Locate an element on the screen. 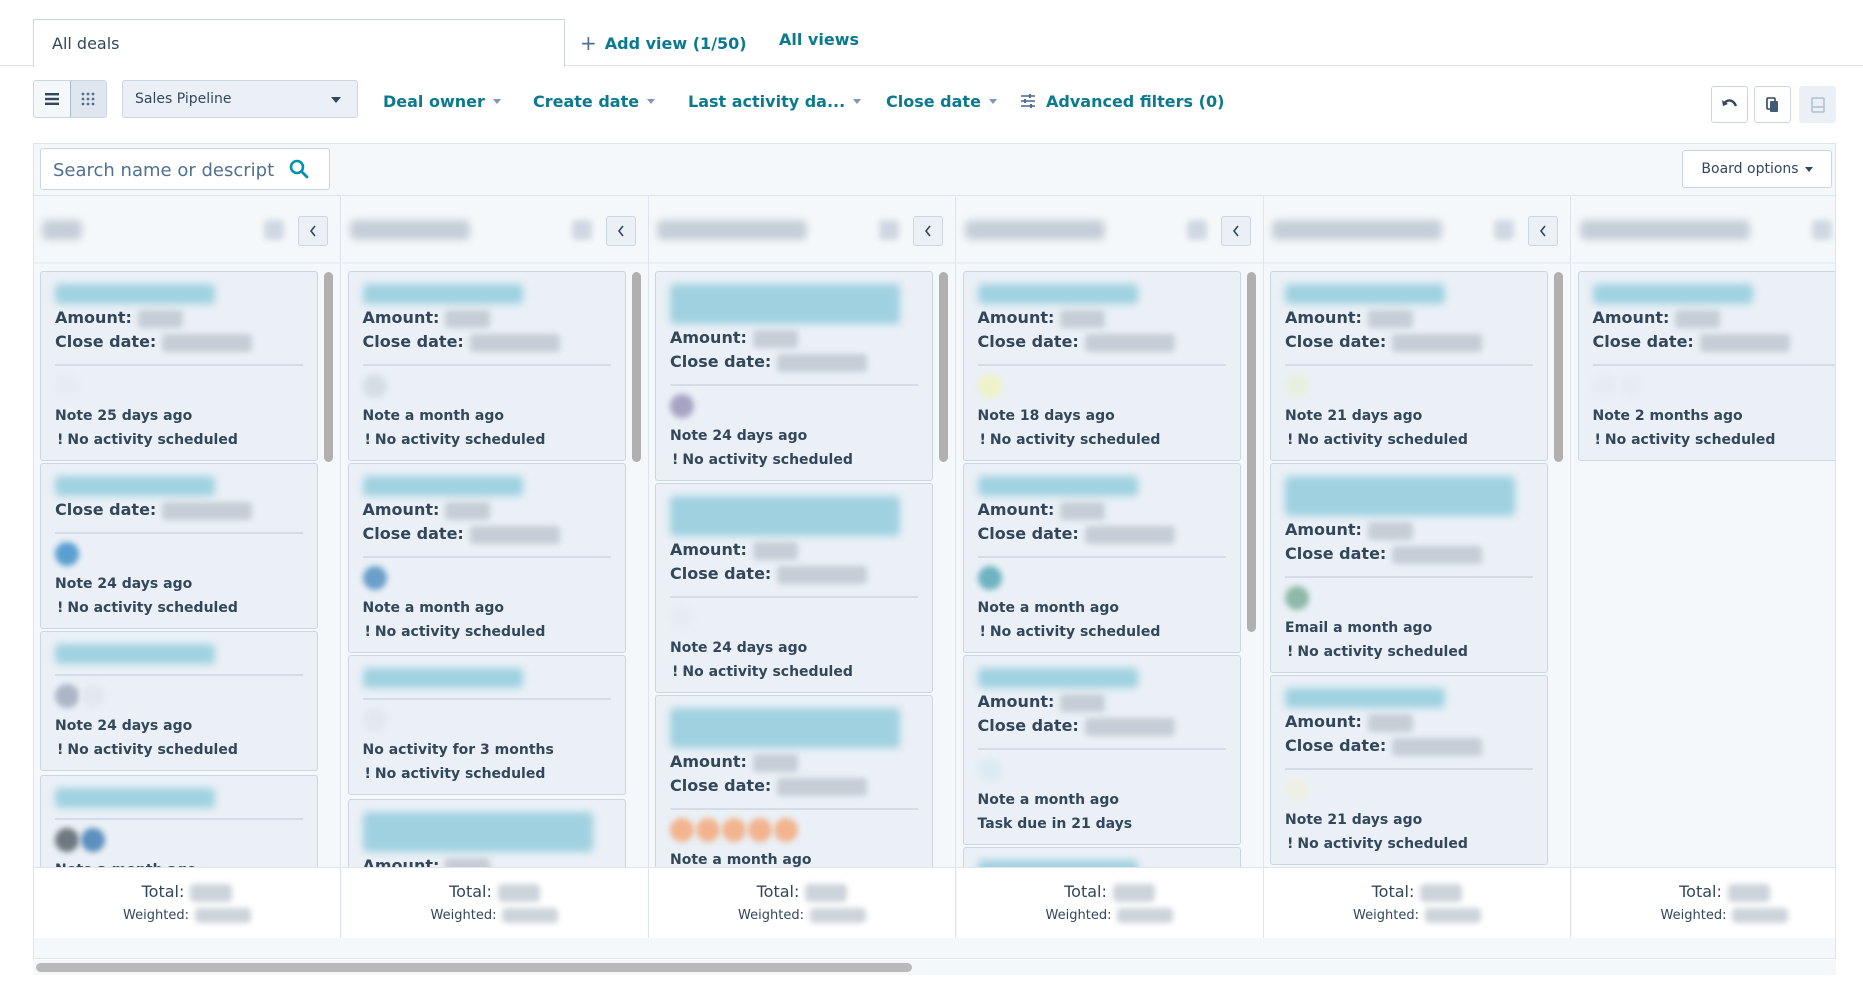 Image resolution: width=1863 pixels, height=1000 pixels. add-view-button: + Add view (1/50) is located at coordinates (663, 42).